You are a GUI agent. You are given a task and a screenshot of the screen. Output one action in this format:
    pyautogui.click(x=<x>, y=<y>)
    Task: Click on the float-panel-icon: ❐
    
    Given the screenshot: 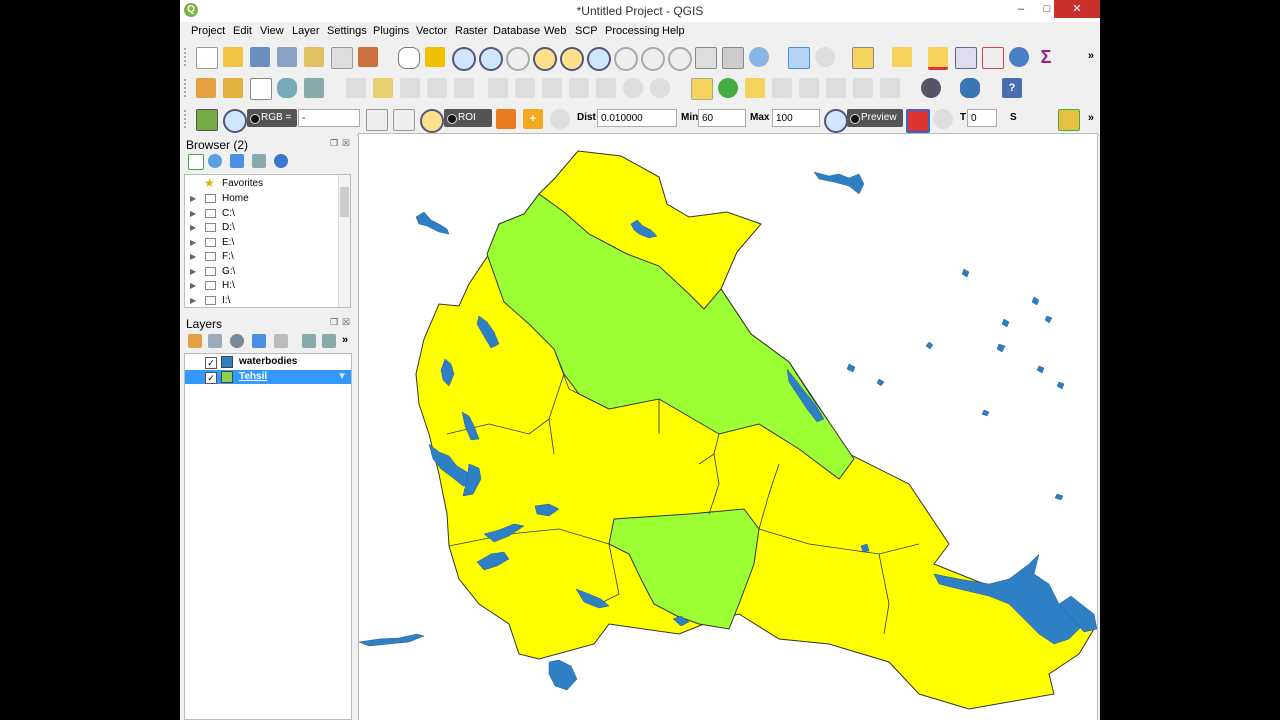 What is the action you would take?
    pyautogui.click(x=334, y=322)
    